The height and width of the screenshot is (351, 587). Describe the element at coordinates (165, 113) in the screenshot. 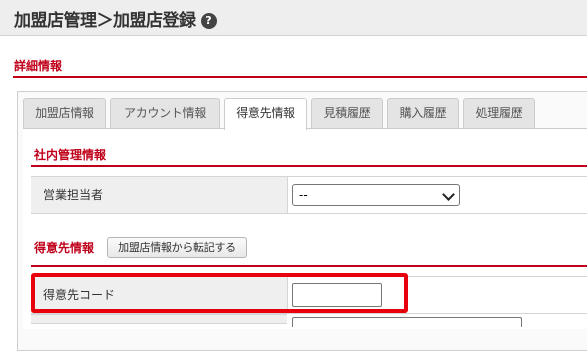

I see `tab-account-info: アカウント情報` at that location.